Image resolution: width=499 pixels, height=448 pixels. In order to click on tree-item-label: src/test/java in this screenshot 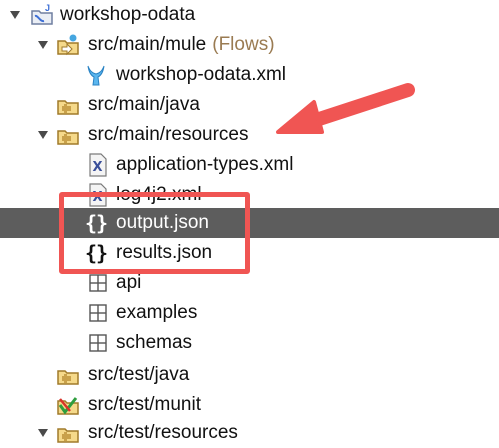, I will do `click(139, 374)`.